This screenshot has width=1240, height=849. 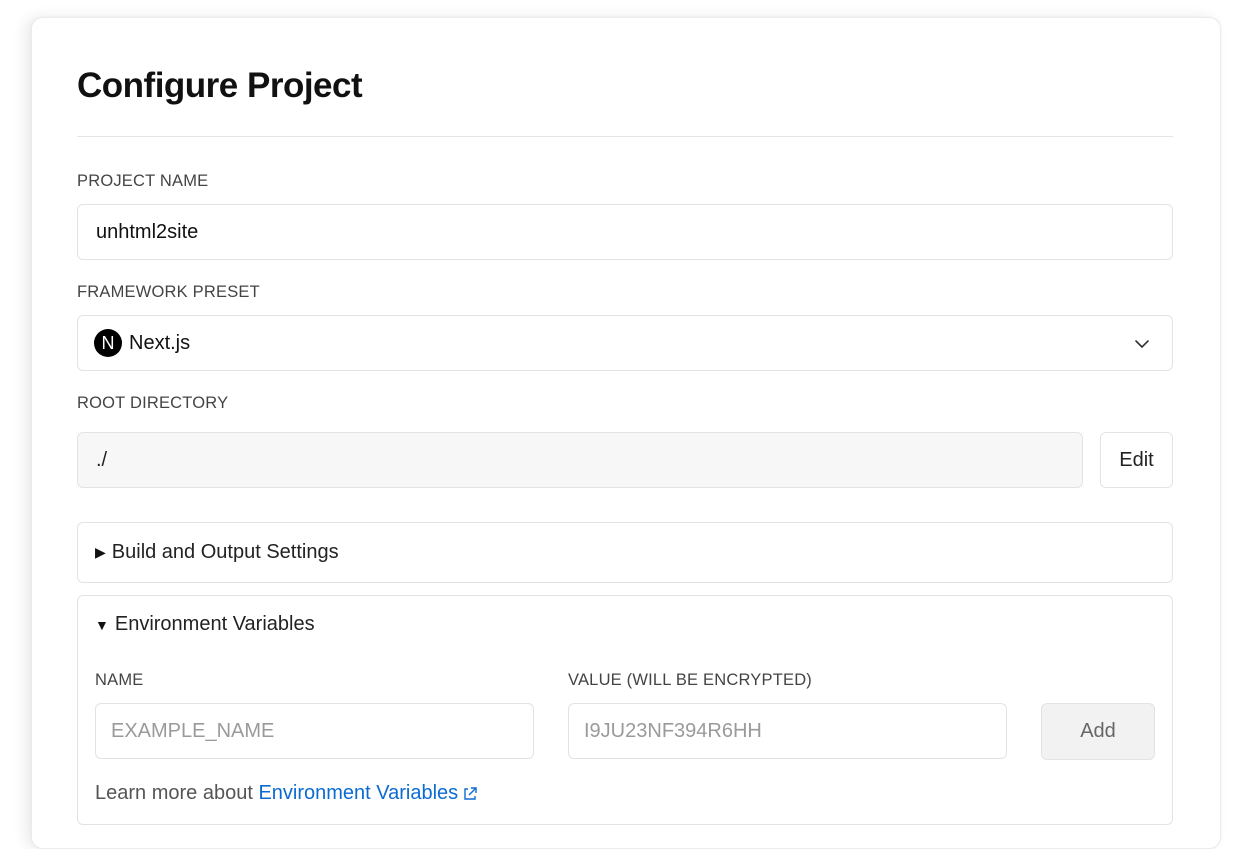 I want to click on project-name-label: PROJECT NAME, so click(x=143, y=181).